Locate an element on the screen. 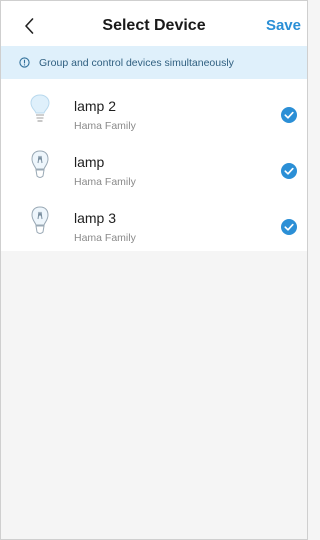 This screenshot has width=320, height=540. device-name: lamp 3 is located at coordinates (95, 218).